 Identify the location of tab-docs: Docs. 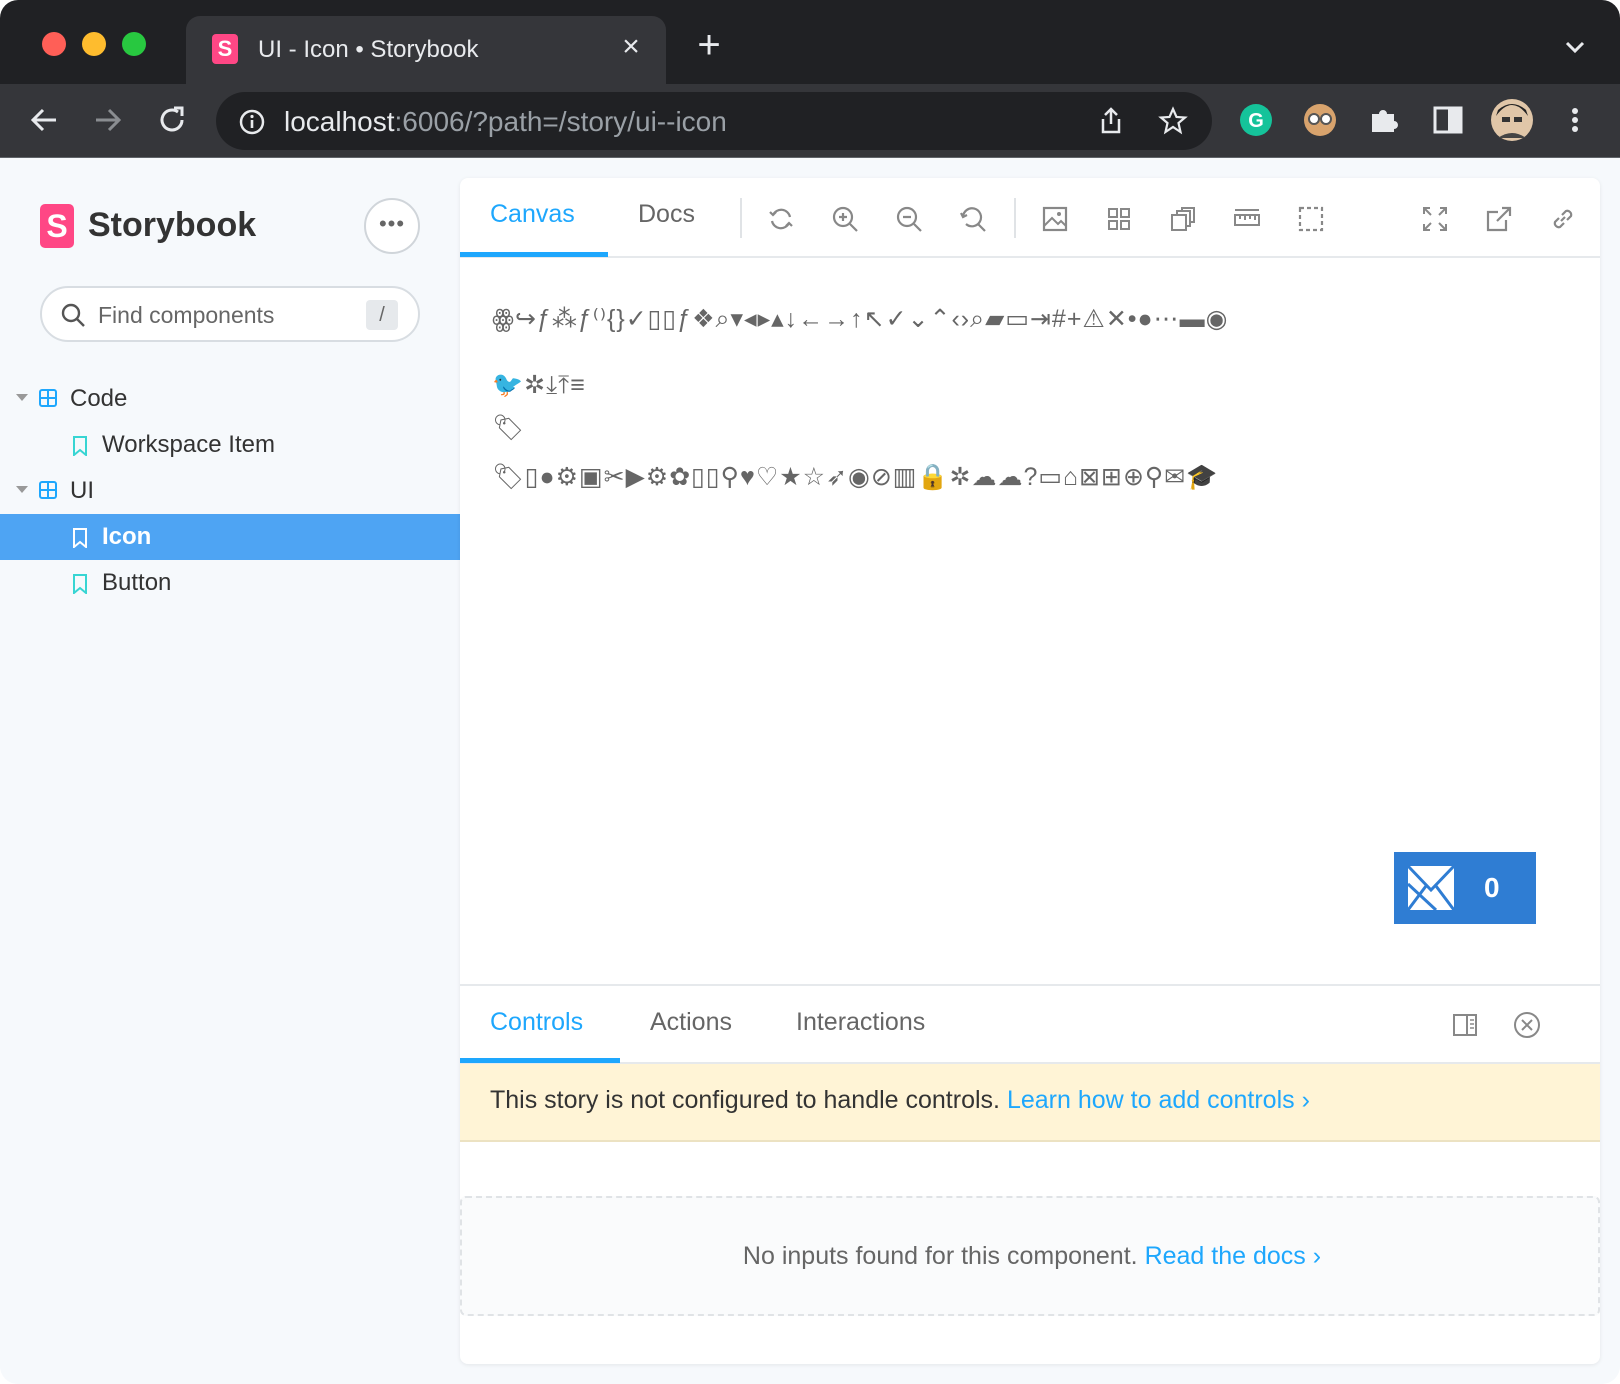
(666, 214).